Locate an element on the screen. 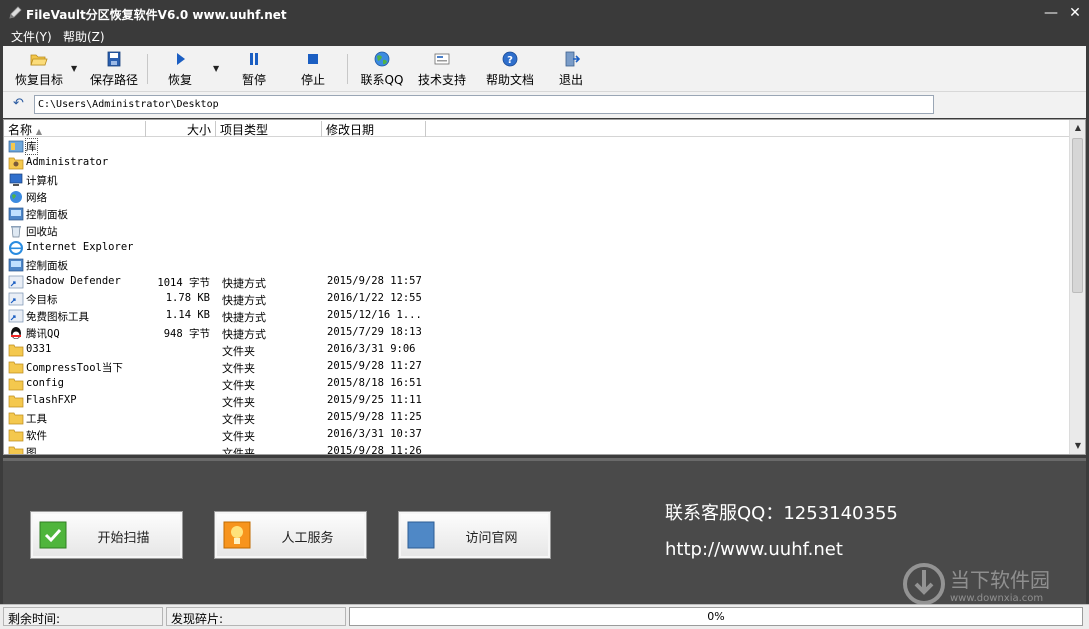  restore-button: 恢复 is located at coordinates (180, 69).